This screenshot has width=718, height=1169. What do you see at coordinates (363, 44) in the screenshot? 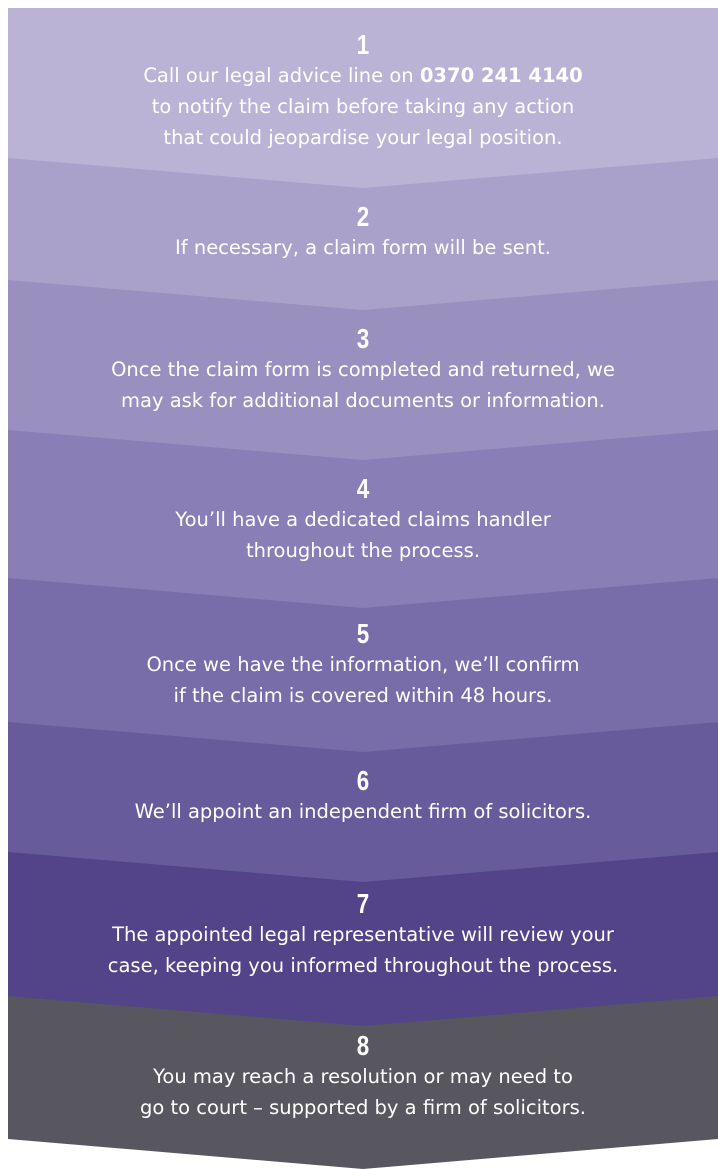
I see `step-1-number: 1` at bounding box center [363, 44].